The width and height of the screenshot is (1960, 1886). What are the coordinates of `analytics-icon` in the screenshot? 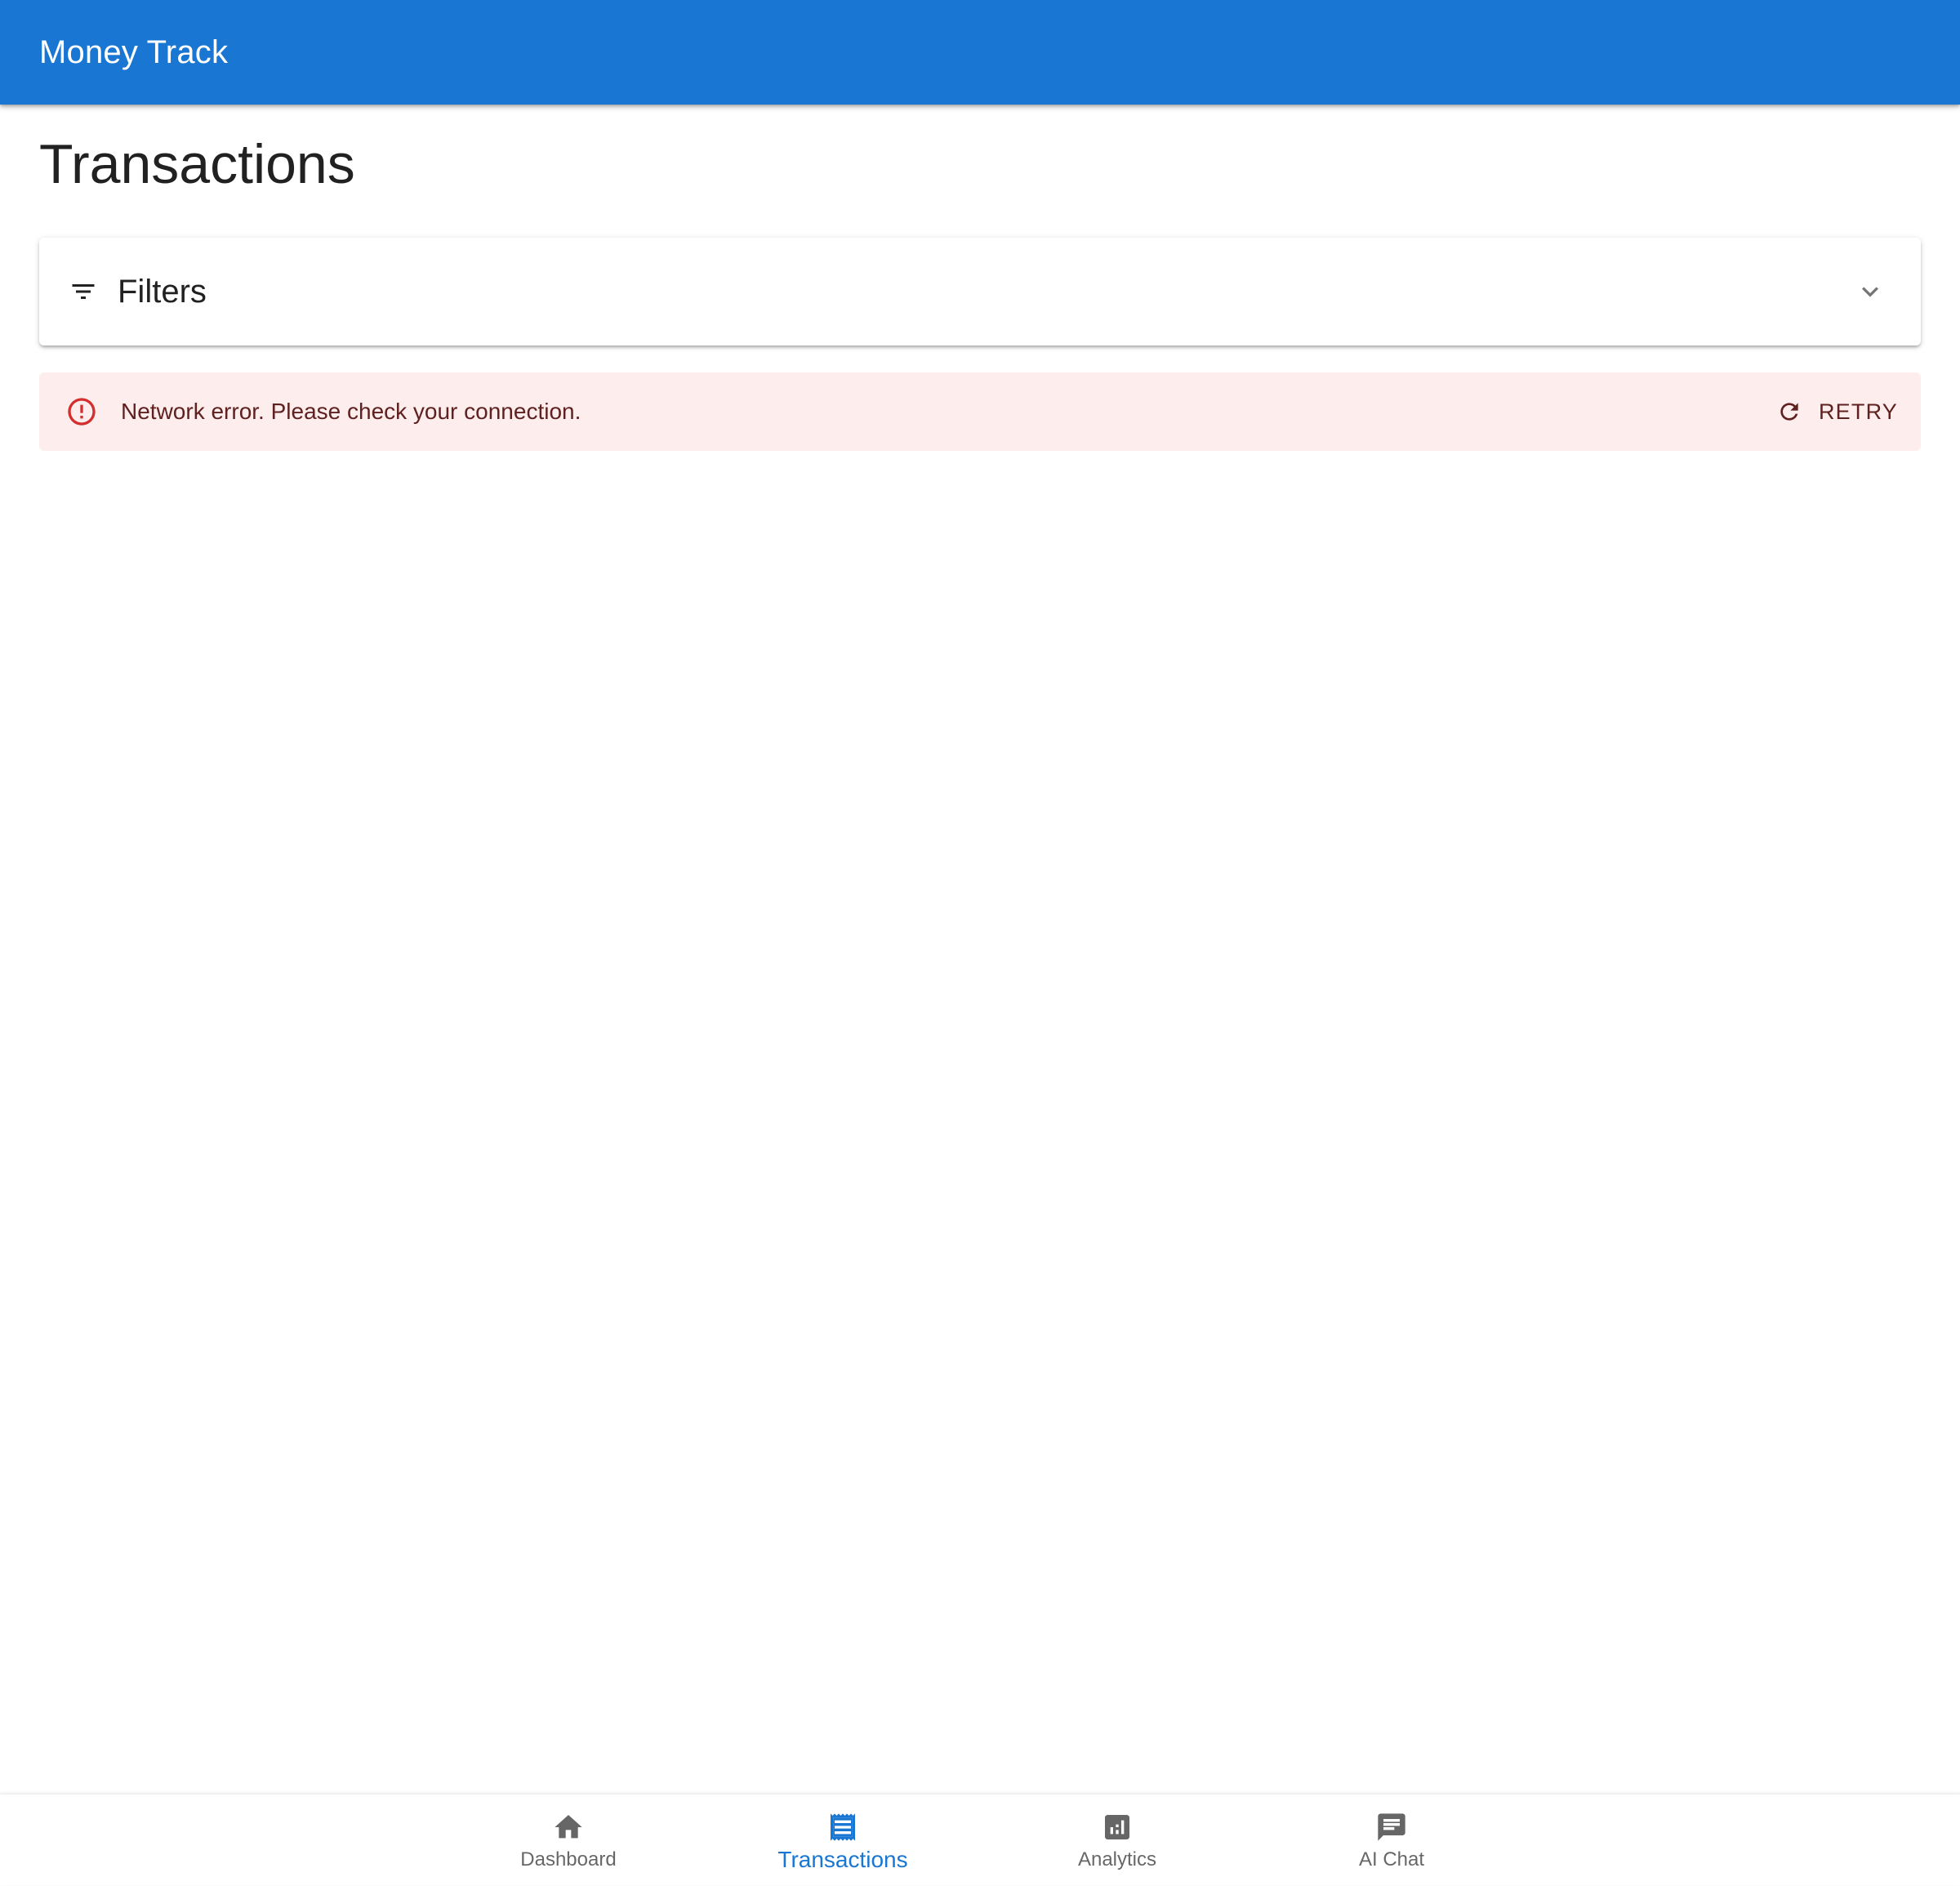 It's located at (1117, 1827).